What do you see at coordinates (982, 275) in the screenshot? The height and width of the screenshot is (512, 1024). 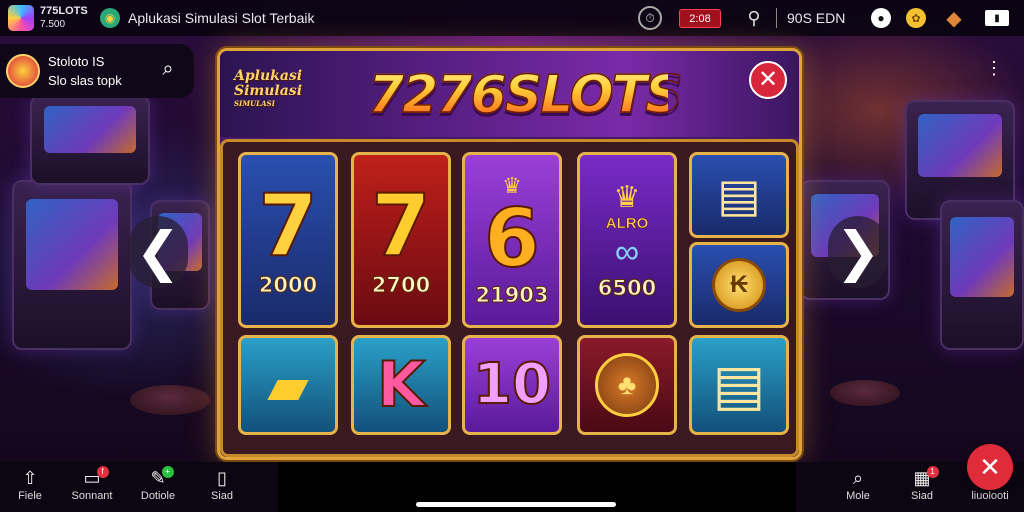 I see `slot-machine-right-front` at bounding box center [982, 275].